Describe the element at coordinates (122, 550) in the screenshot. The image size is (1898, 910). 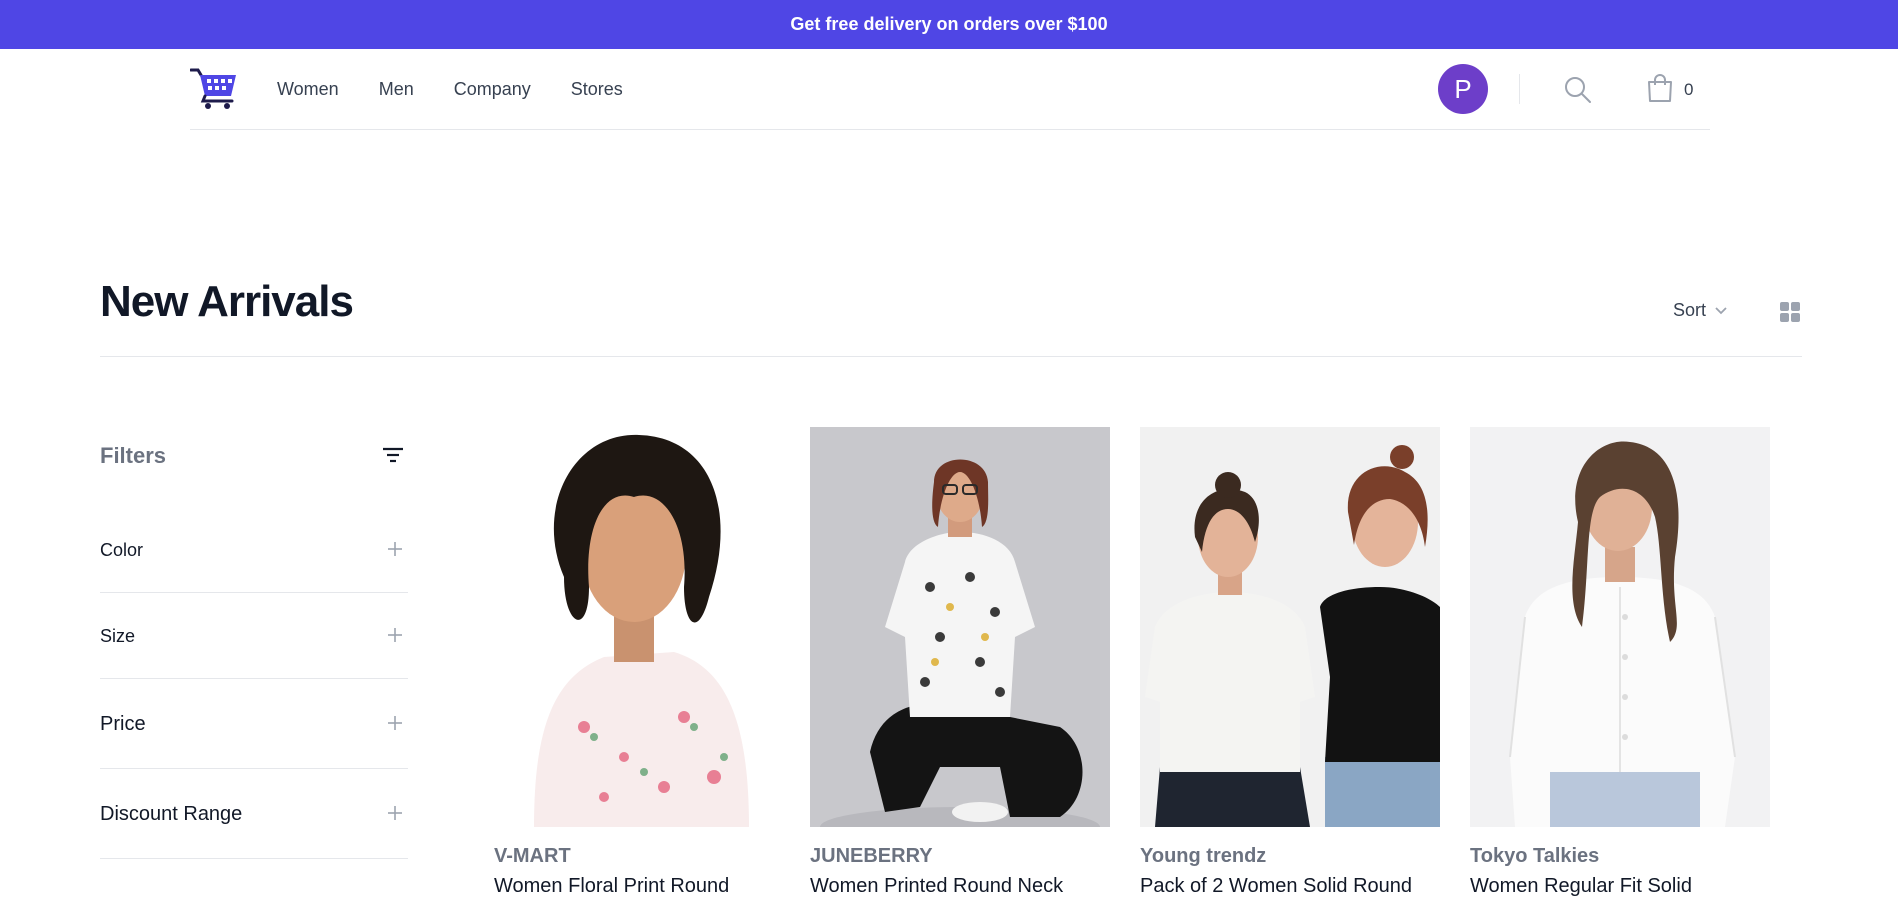
I see `filter-label-color: Color` at that location.